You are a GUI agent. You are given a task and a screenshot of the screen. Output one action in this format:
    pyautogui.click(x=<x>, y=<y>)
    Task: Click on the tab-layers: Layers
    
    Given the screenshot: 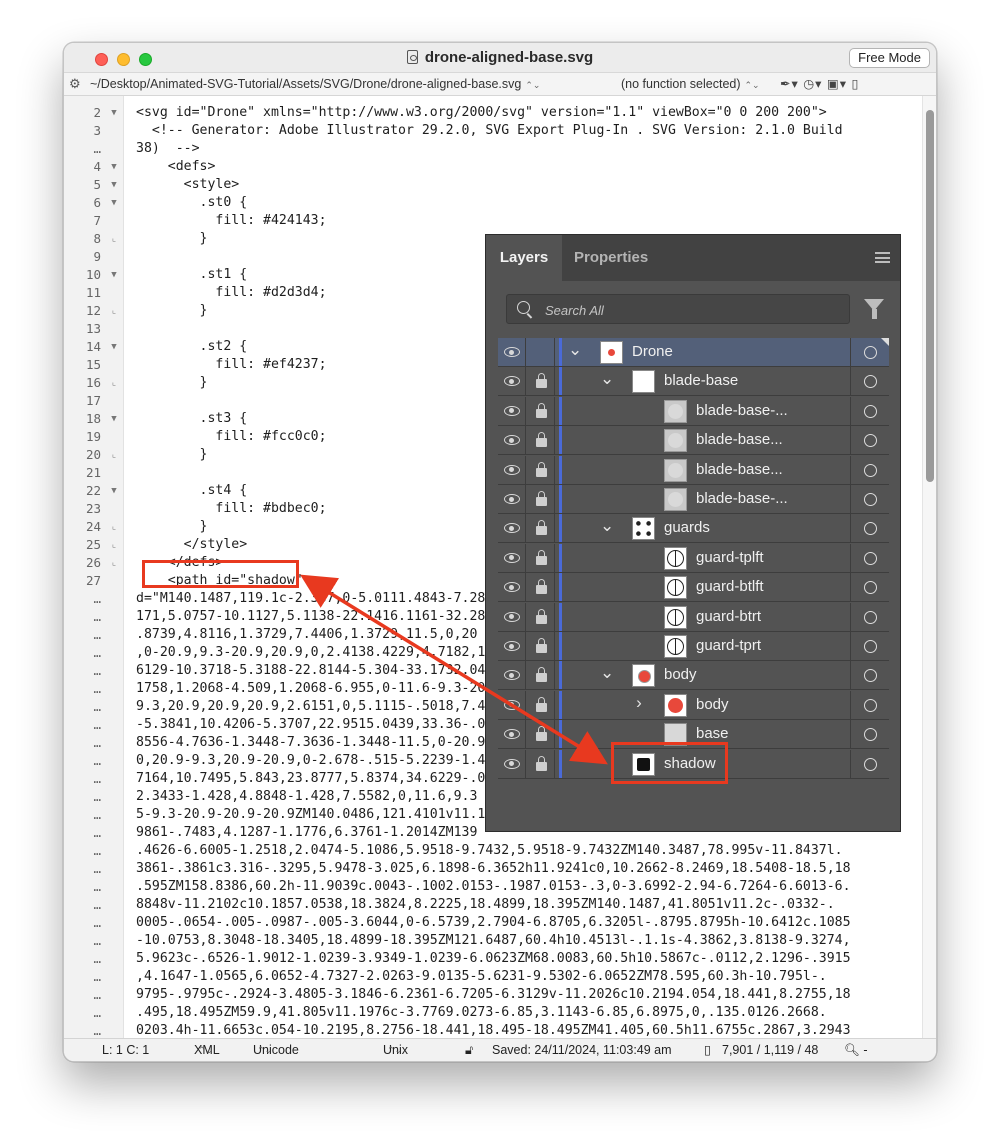 What is the action you would take?
    pyautogui.click(x=524, y=258)
    